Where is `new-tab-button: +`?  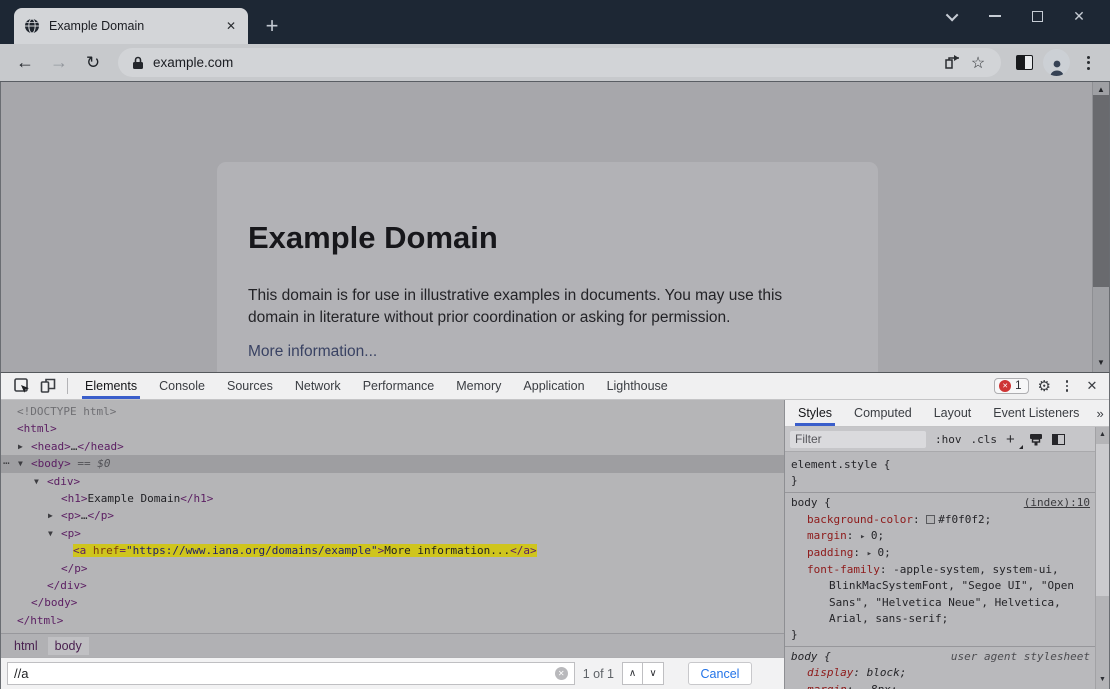 new-tab-button: + is located at coordinates (272, 26).